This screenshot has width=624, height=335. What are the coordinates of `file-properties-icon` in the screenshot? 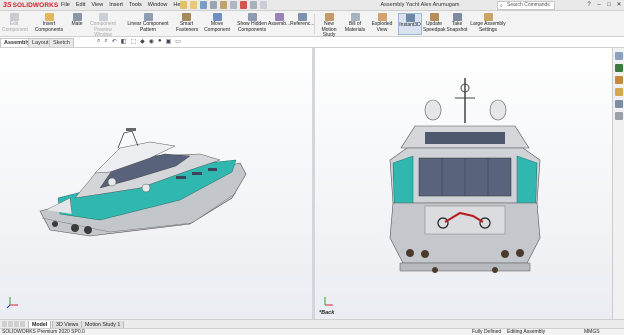 It's located at (253, 5).